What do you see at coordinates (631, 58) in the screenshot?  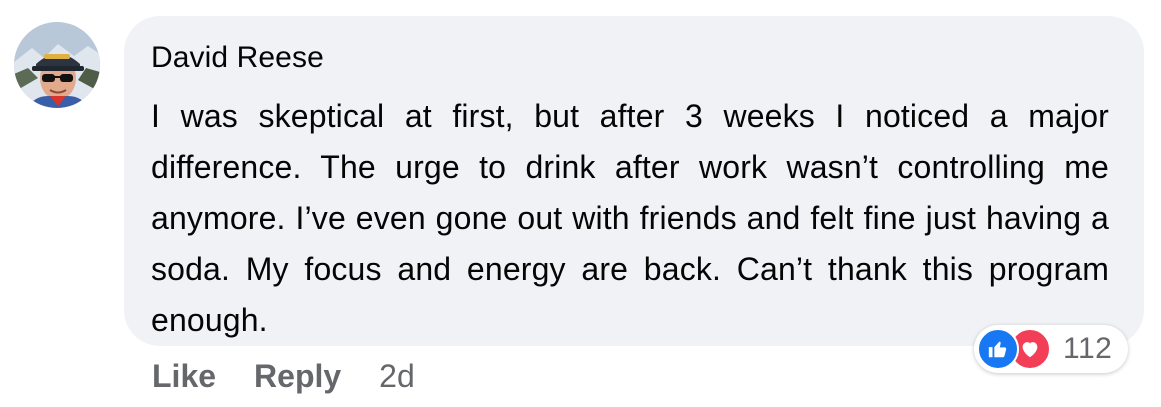 I see `comment-author: David Reese` at bounding box center [631, 58].